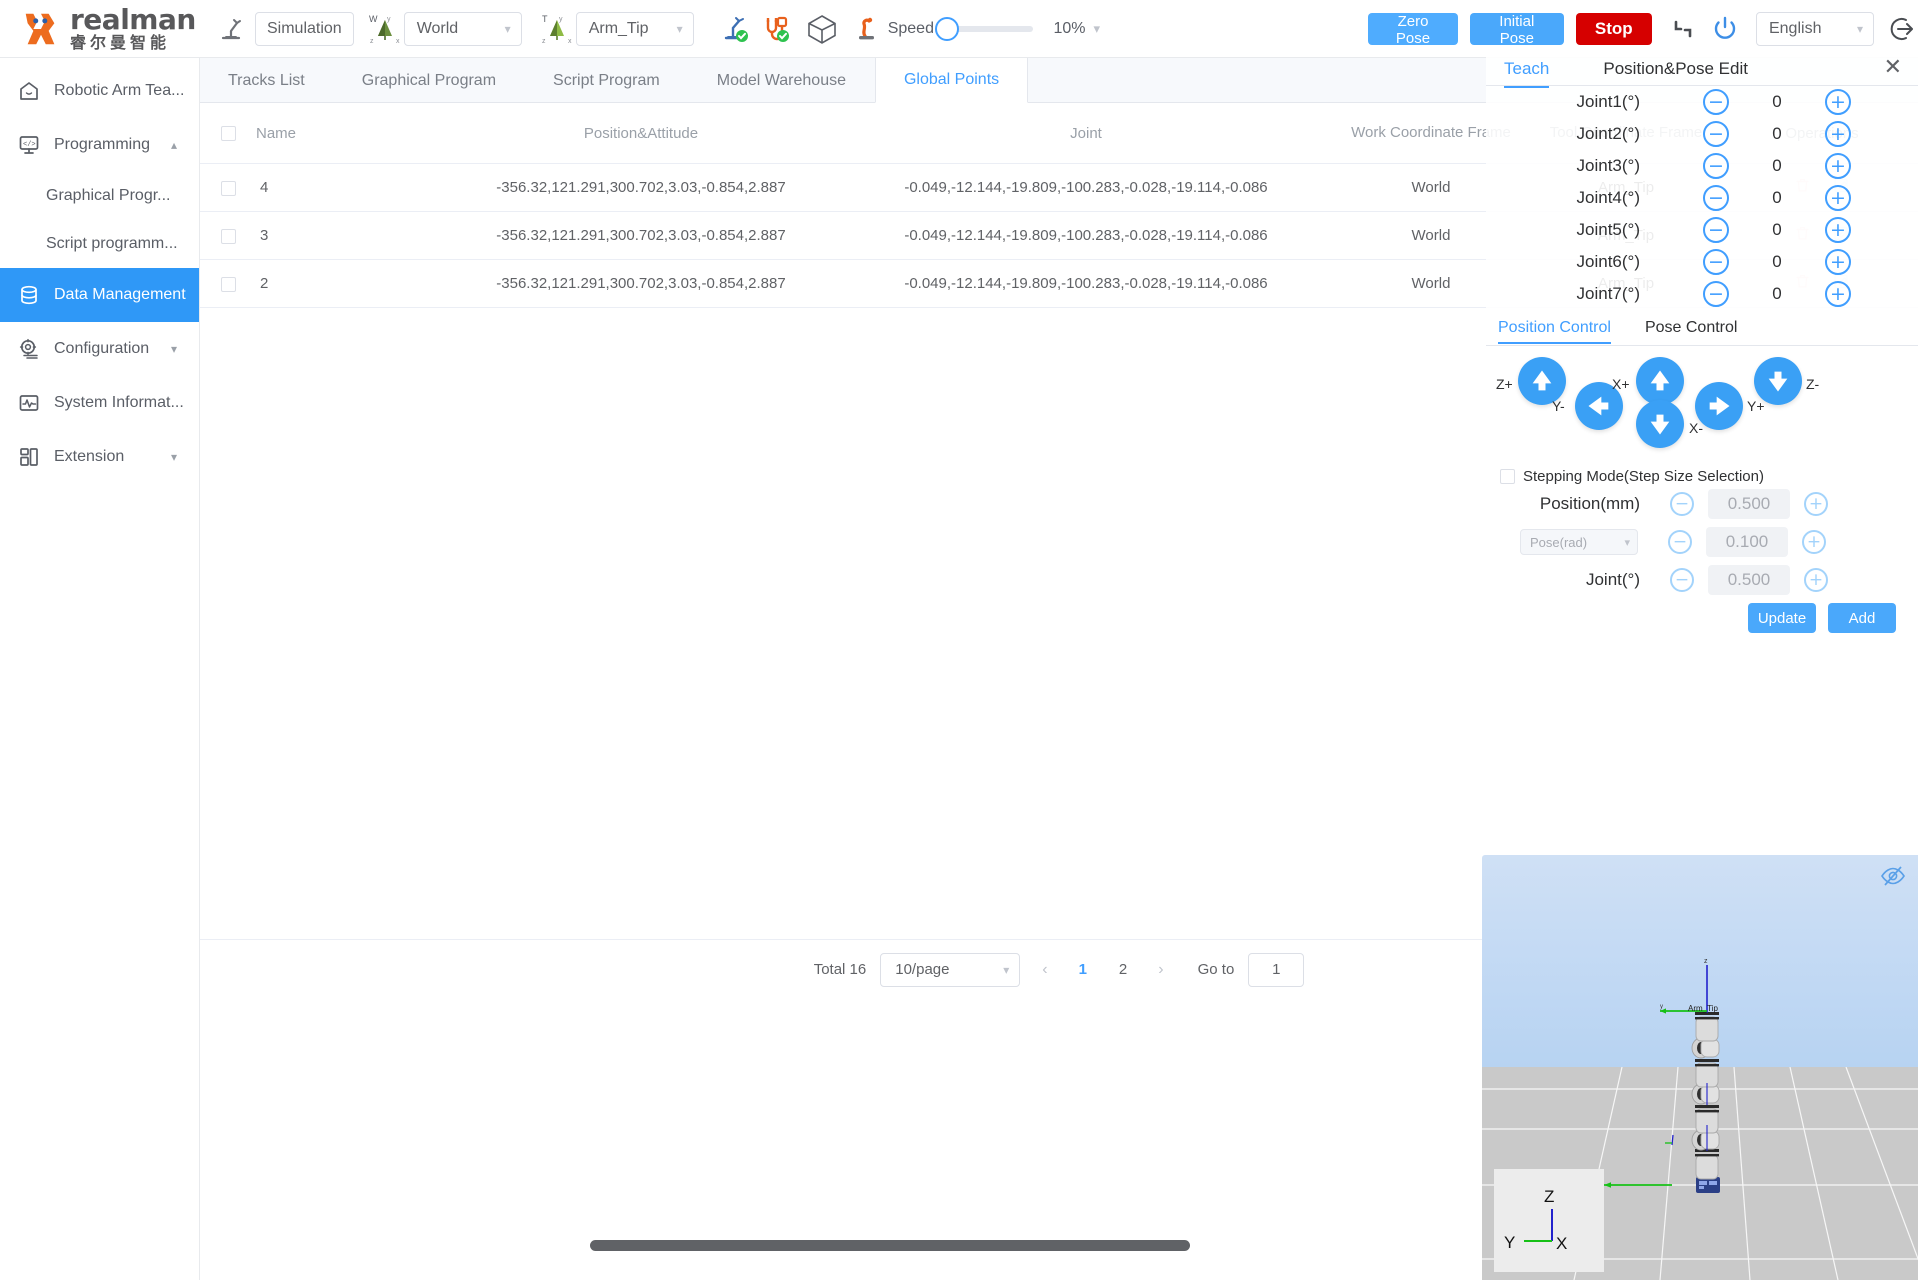 The image size is (1918, 1280). What do you see at coordinates (462, 28) in the screenshot?
I see `world-frame-select: World ▾` at bounding box center [462, 28].